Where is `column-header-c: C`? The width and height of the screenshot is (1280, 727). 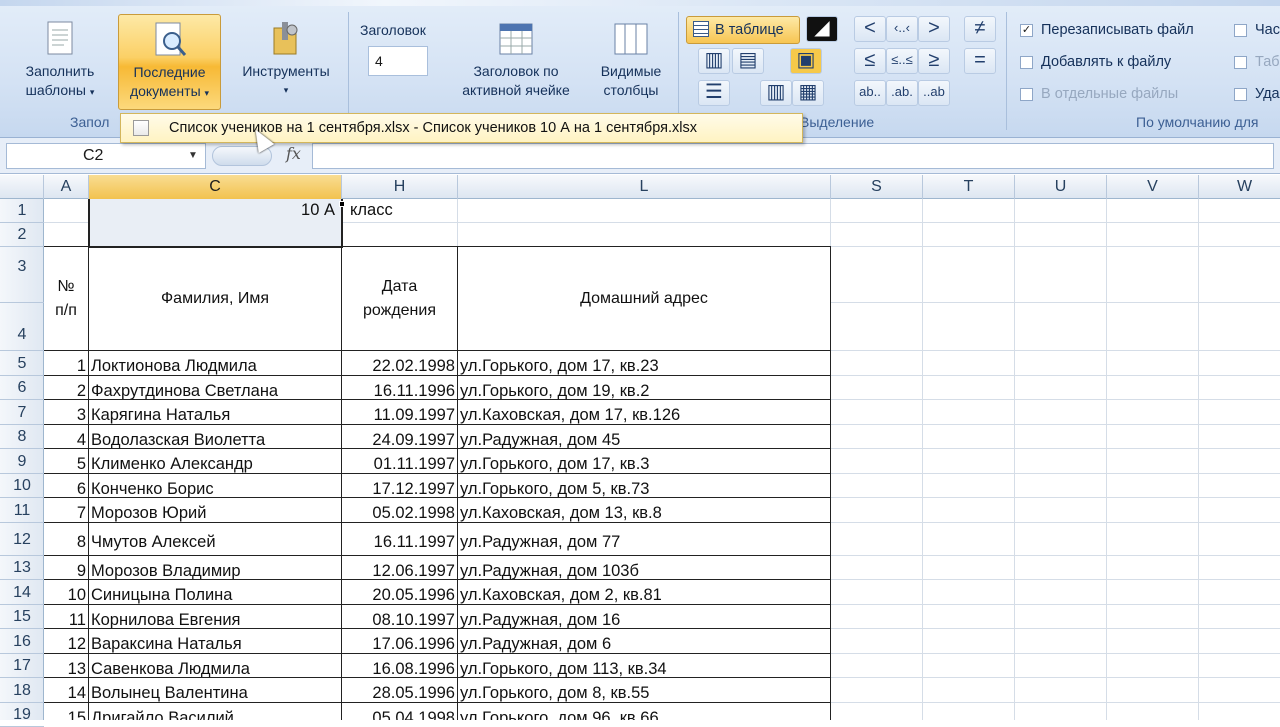 column-header-c: C is located at coordinates (215, 187).